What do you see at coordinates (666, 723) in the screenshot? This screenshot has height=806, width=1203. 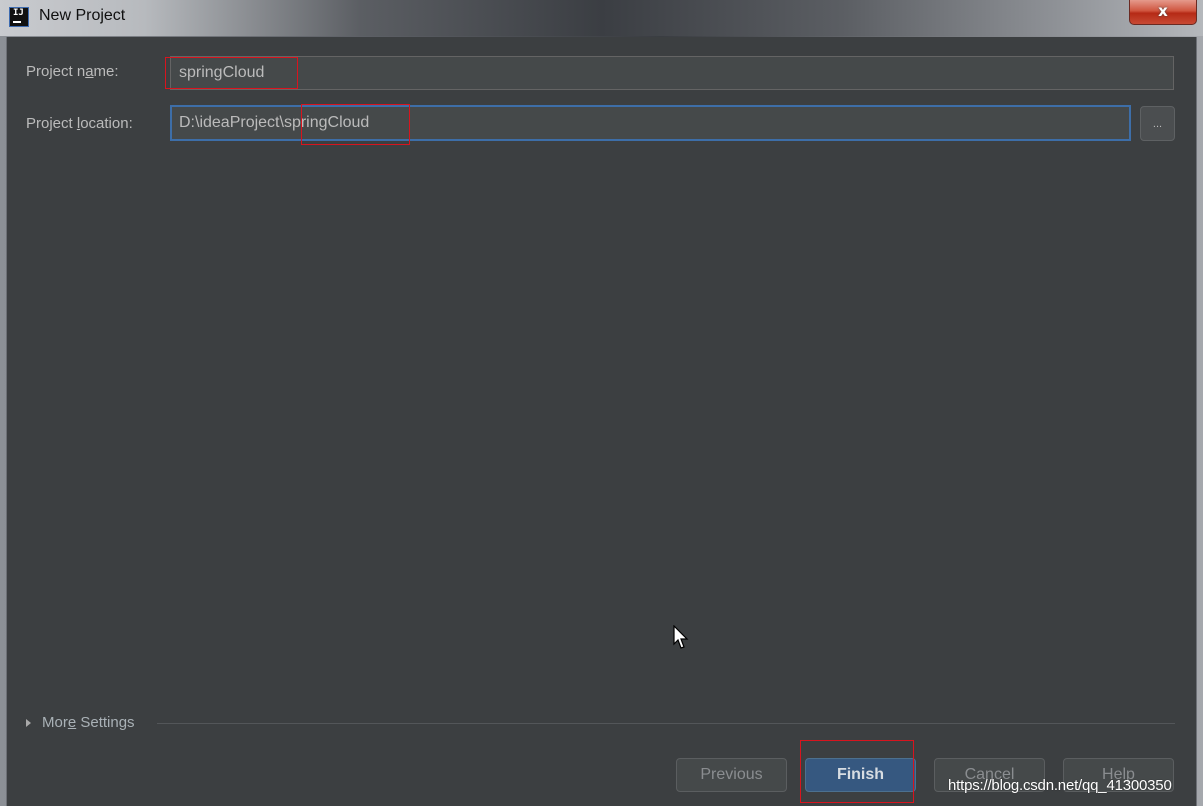 I see `more-settings-separator` at bounding box center [666, 723].